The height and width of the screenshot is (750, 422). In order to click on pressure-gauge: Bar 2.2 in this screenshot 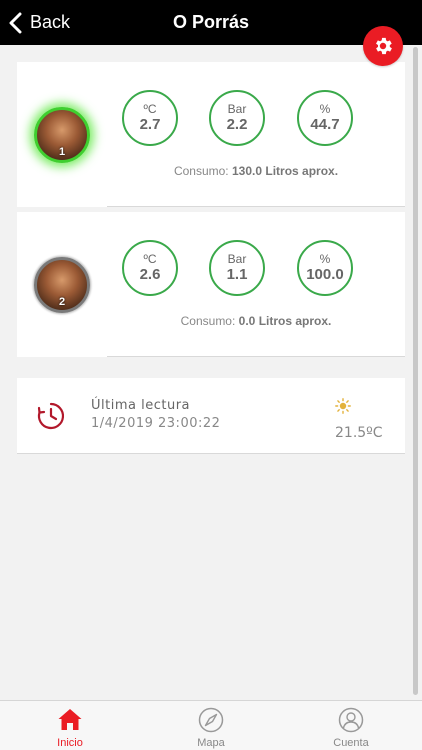, I will do `click(237, 118)`.